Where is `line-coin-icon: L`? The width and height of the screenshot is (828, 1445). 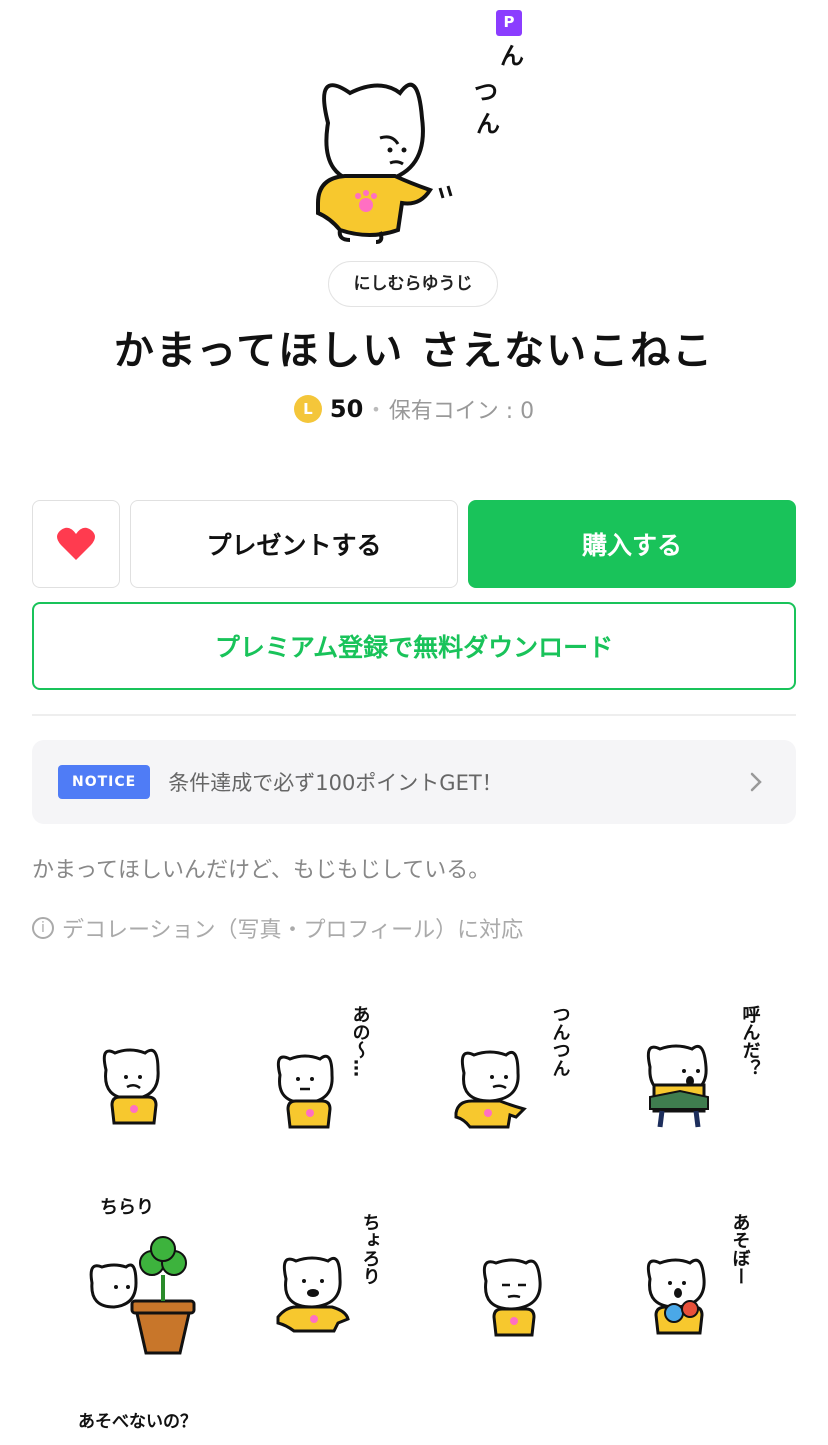
line-coin-icon: L is located at coordinates (307, 409).